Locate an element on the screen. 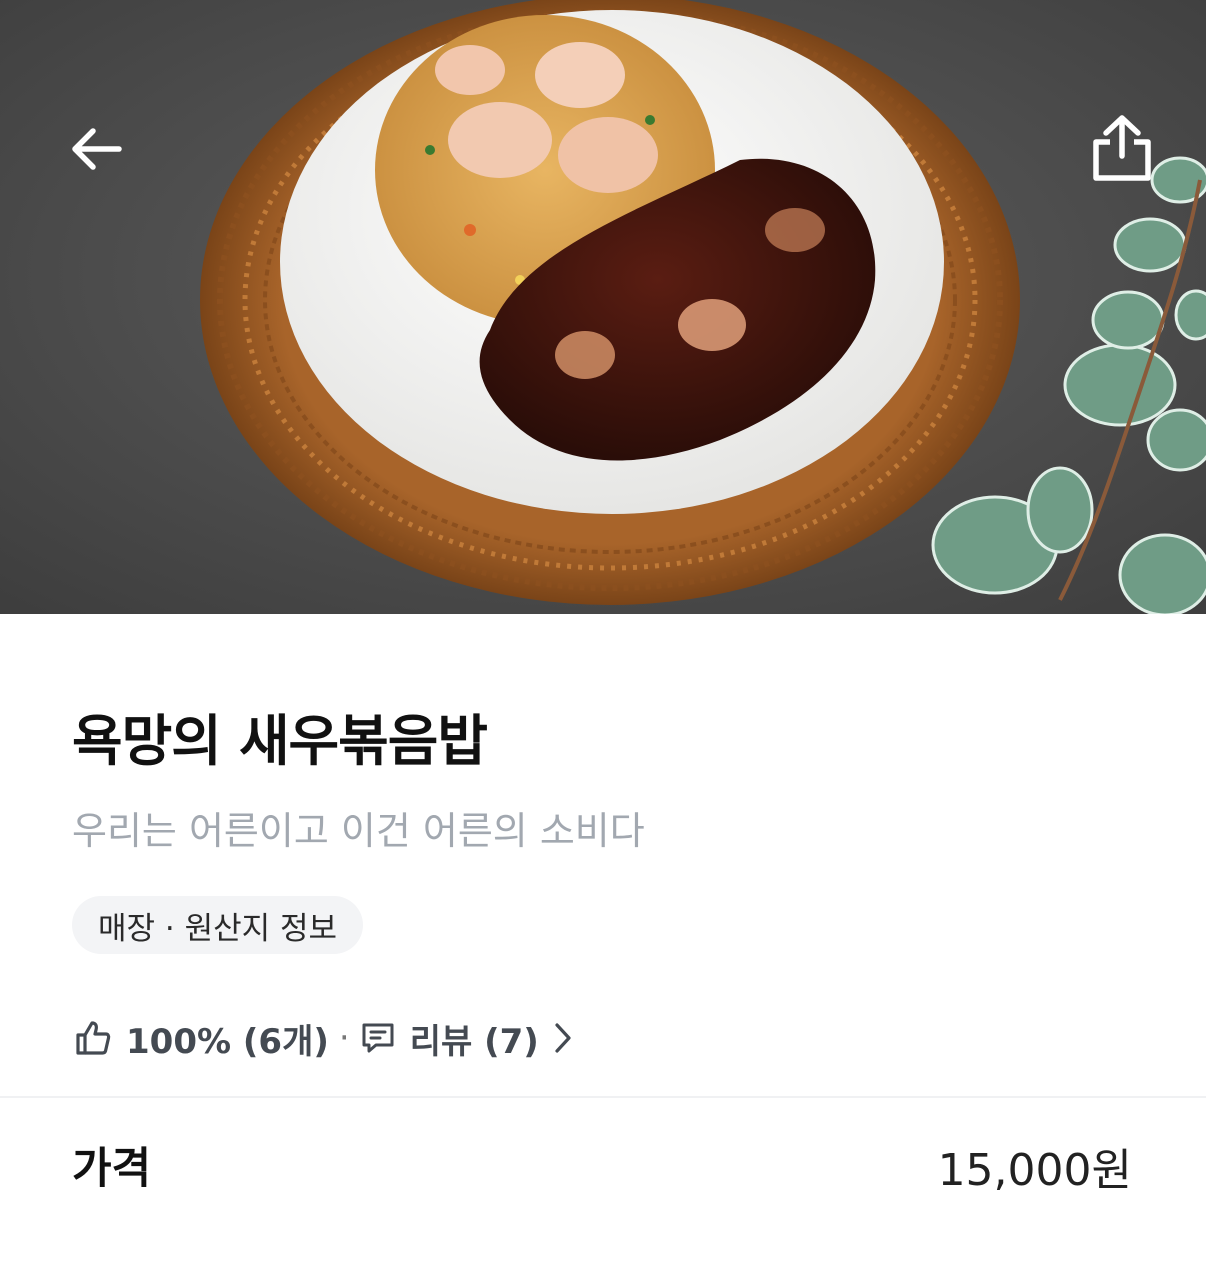 The image size is (1206, 1268). arrow-left-icon is located at coordinates (97, 149).